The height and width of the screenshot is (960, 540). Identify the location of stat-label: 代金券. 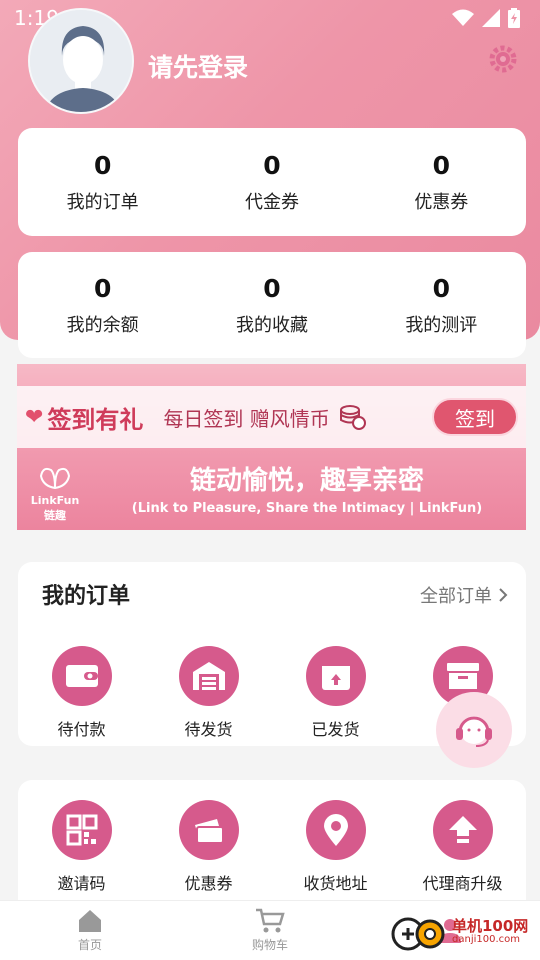
(271, 202).